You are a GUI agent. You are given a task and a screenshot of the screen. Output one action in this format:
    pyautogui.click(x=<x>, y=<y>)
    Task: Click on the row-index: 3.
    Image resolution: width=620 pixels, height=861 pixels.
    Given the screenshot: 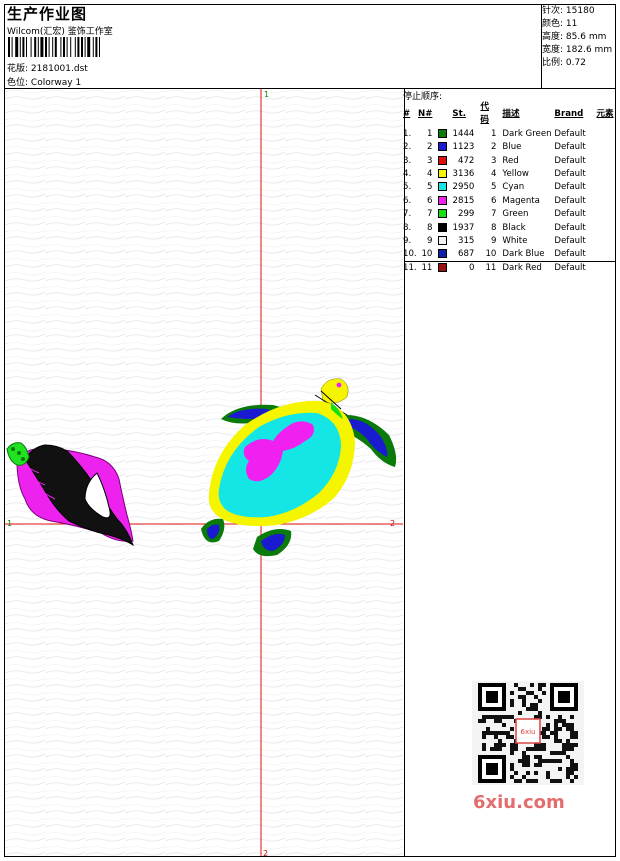 What is the action you would take?
    pyautogui.click(x=407, y=160)
    